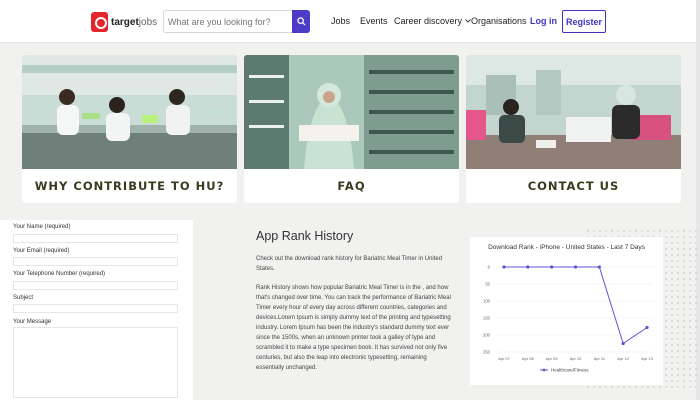 The height and width of the screenshot is (400, 700). Describe the element at coordinates (543, 21) in the screenshot. I see `login-link: Log in` at that location.